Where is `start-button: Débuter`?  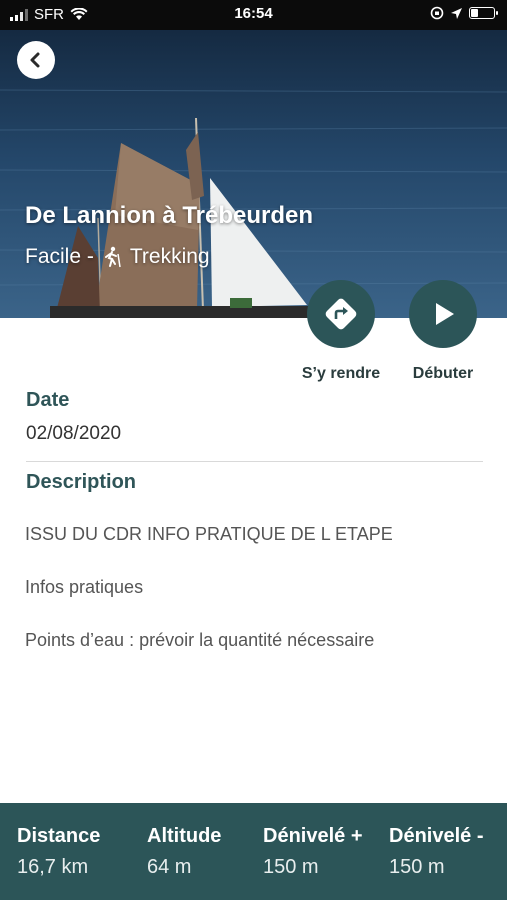
start-button: Débuter is located at coordinates (443, 331).